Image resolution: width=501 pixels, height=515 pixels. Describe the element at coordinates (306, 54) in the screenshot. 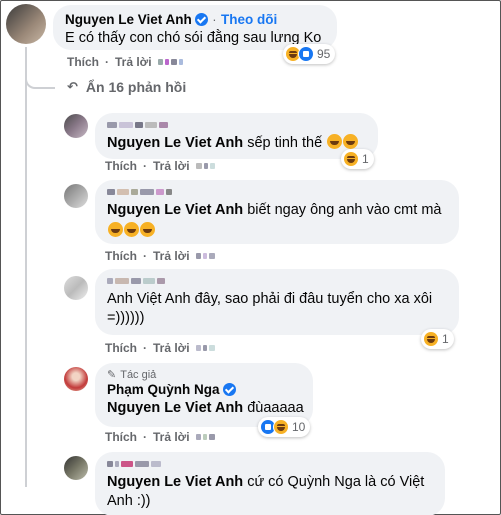

I see `like-emoji-icon` at that location.